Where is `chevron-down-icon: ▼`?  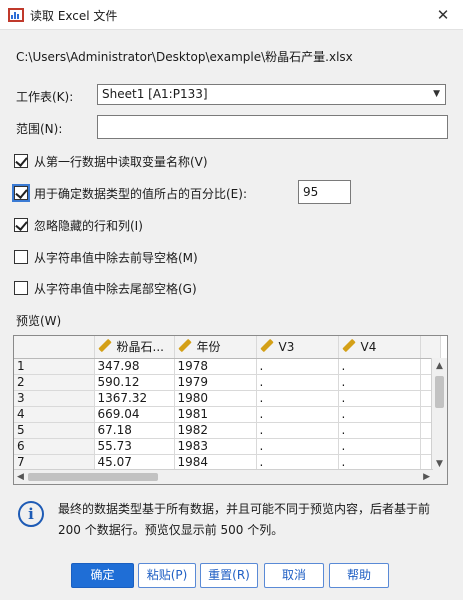 chevron-down-icon: ▼ is located at coordinates (436, 94).